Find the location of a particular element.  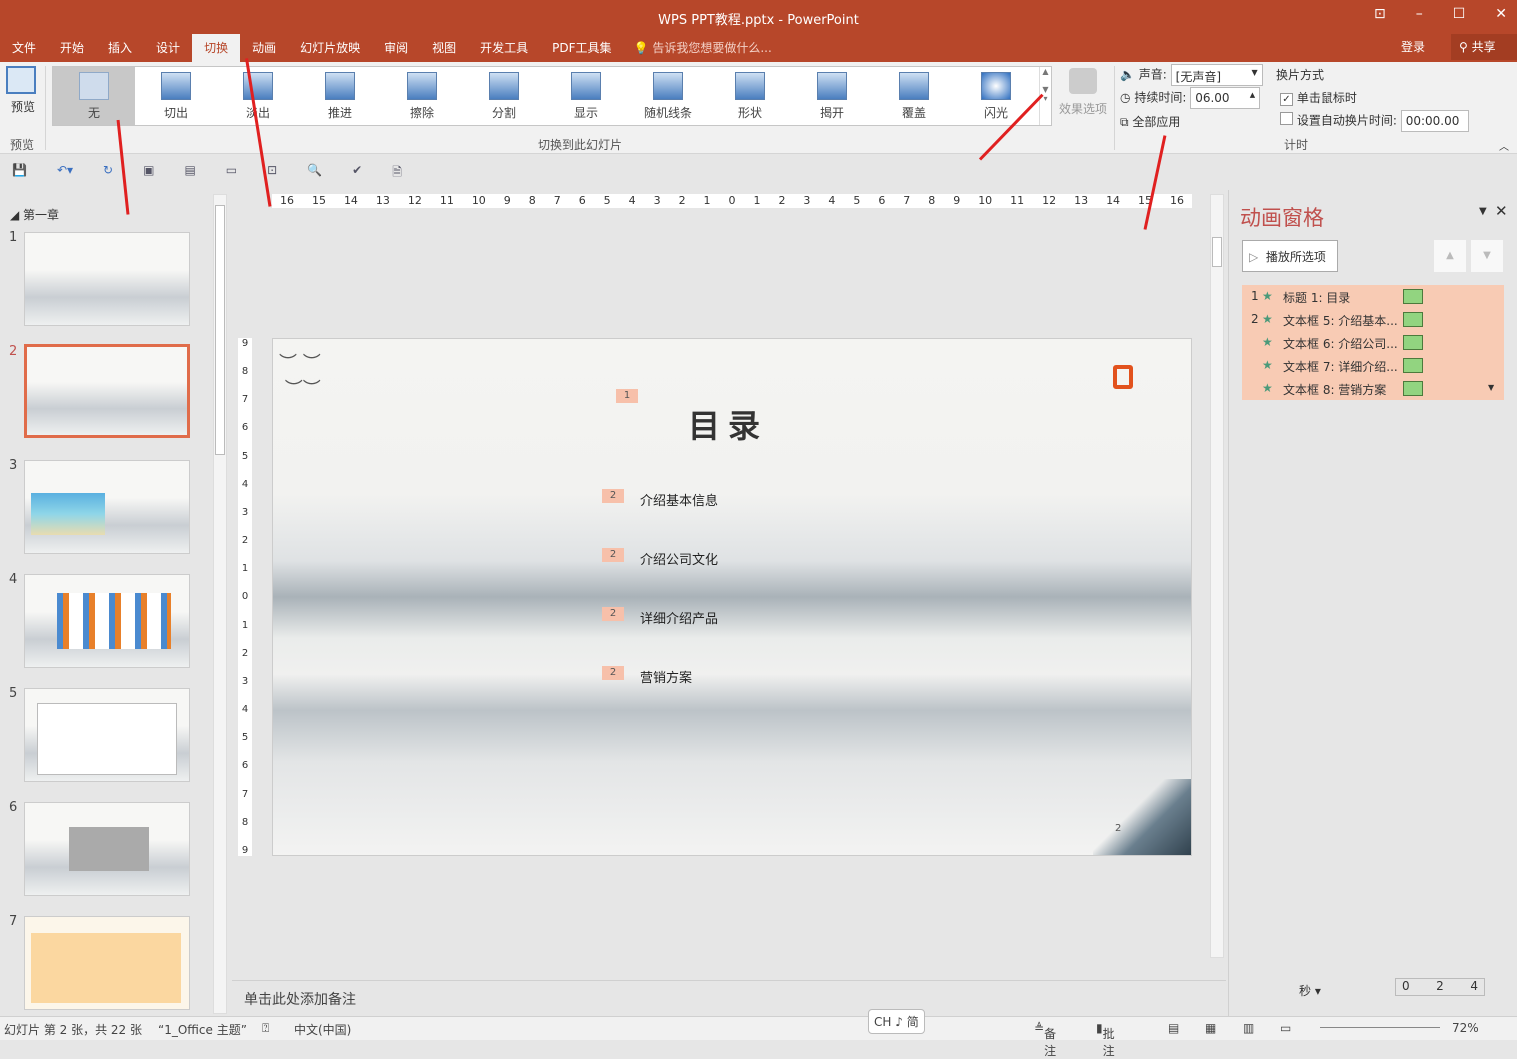

plum-branch-decoration is located at coordinates (1142, 817).